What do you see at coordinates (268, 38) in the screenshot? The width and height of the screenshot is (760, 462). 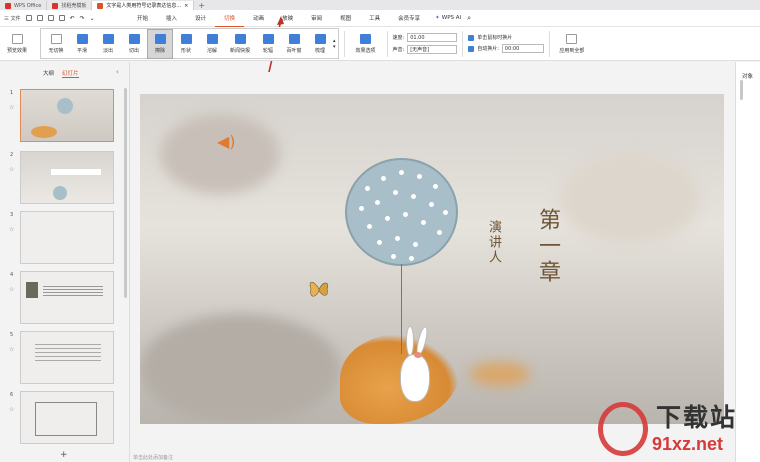 I see `wheel-effect-icon` at bounding box center [268, 38].